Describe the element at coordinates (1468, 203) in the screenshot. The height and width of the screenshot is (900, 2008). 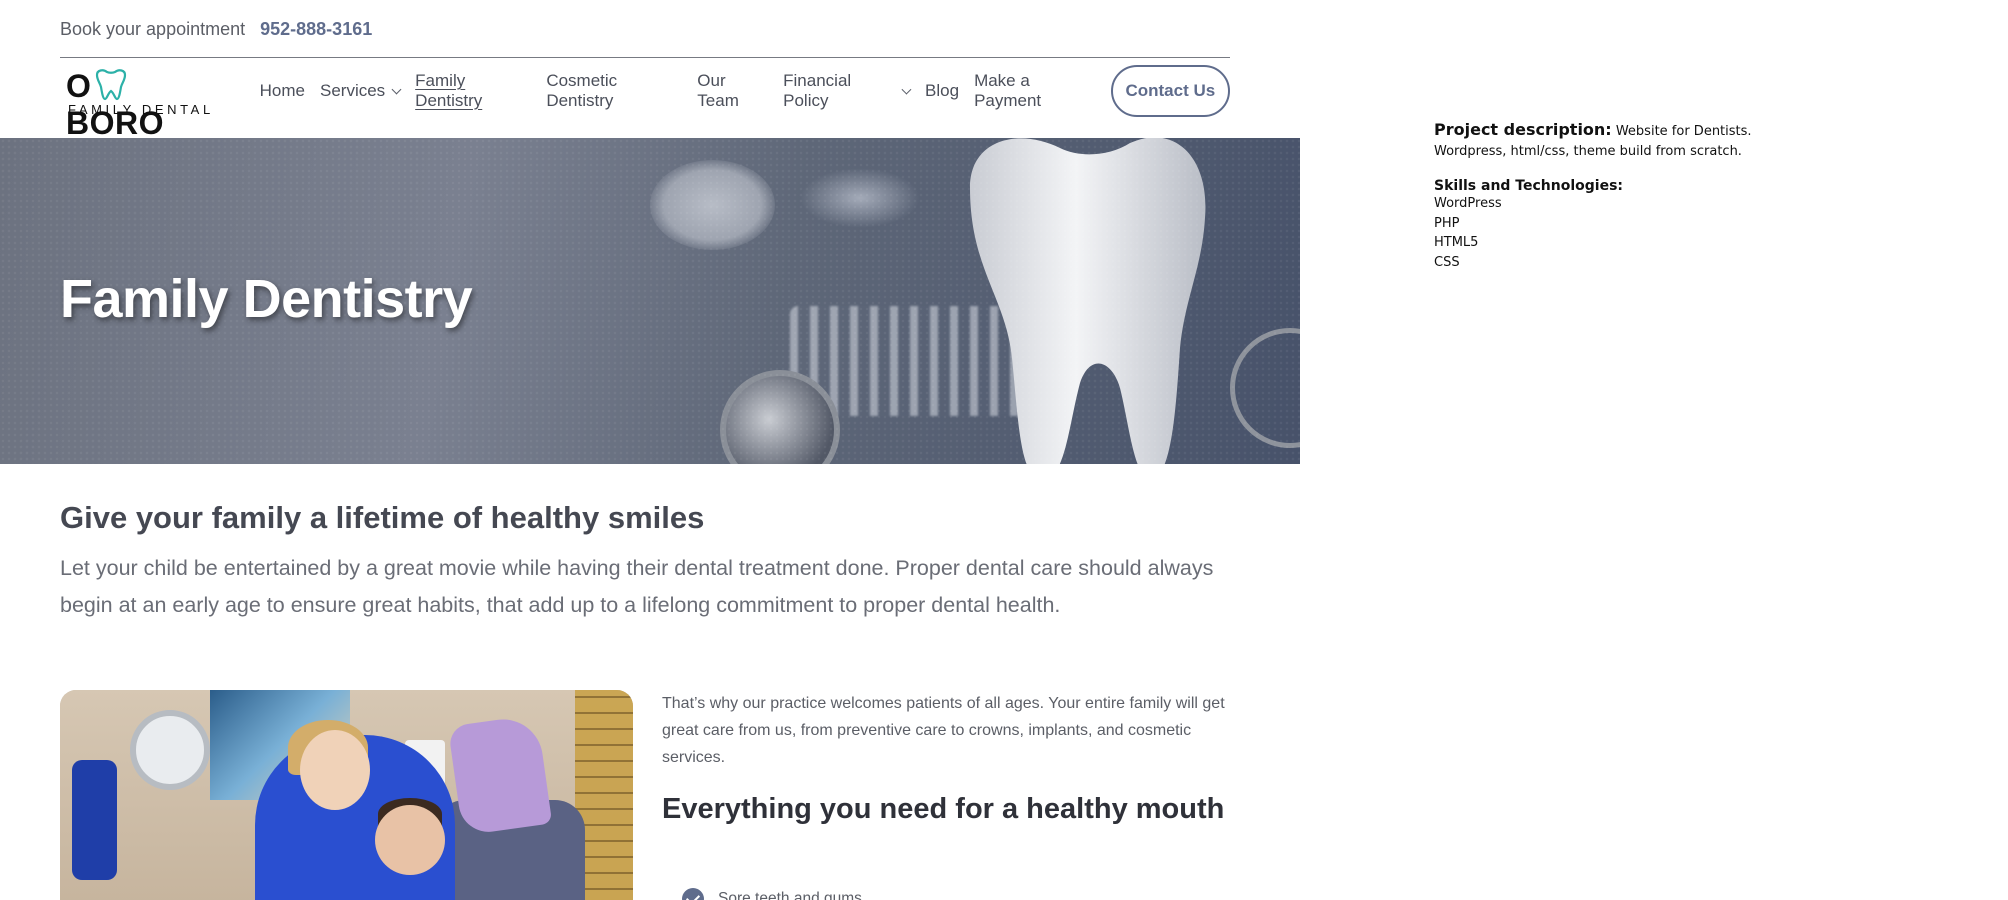
I see `skill-item: WordPress` at that location.